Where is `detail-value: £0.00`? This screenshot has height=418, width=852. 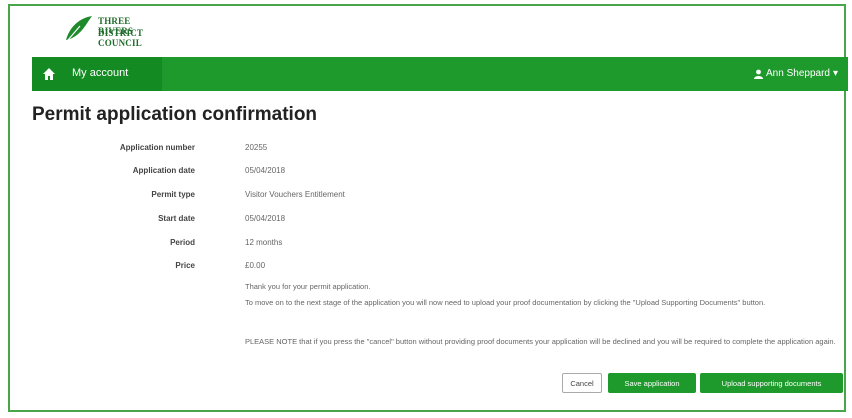
detail-value: £0.00 is located at coordinates (255, 265).